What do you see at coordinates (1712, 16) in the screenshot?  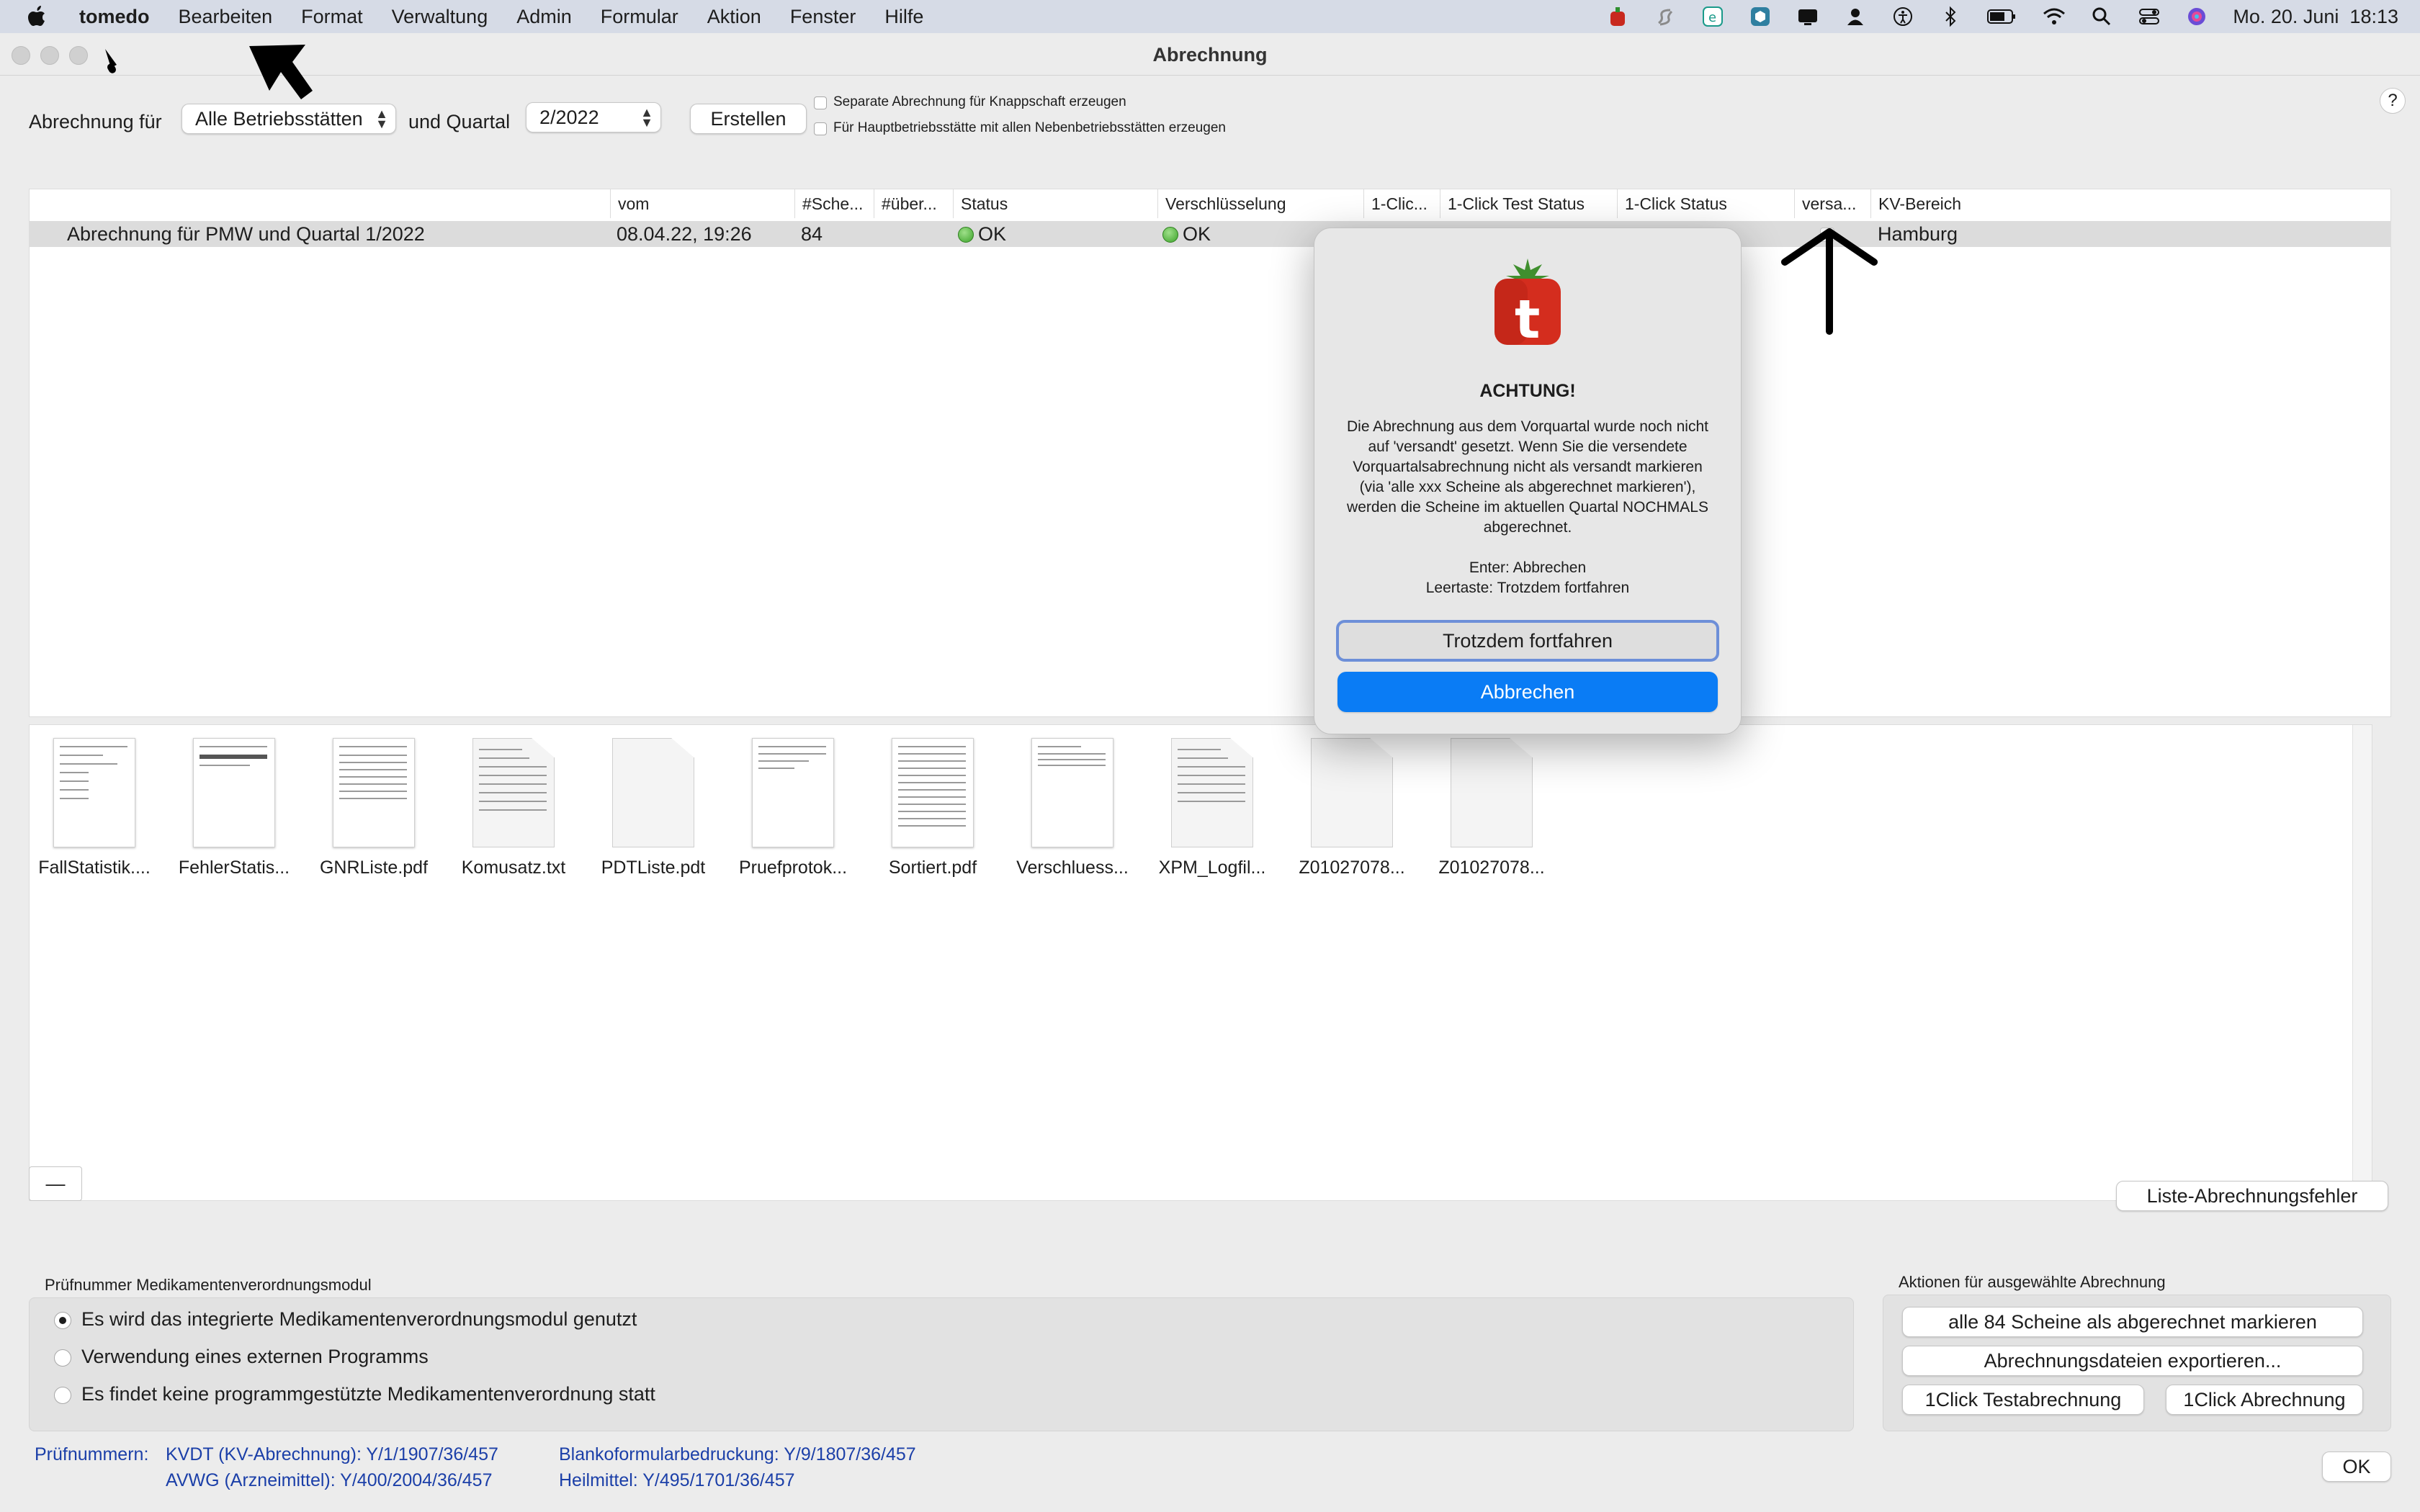 I see `e-app-icon: e` at bounding box center [1712, 16].